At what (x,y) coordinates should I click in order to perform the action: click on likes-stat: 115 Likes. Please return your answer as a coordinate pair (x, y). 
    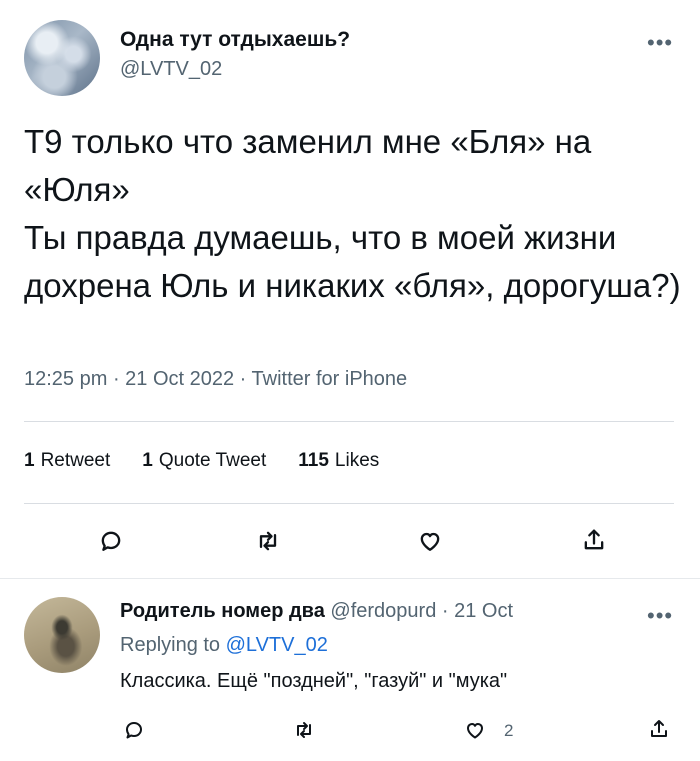
    Looking at the image, I should click on (338, 461).